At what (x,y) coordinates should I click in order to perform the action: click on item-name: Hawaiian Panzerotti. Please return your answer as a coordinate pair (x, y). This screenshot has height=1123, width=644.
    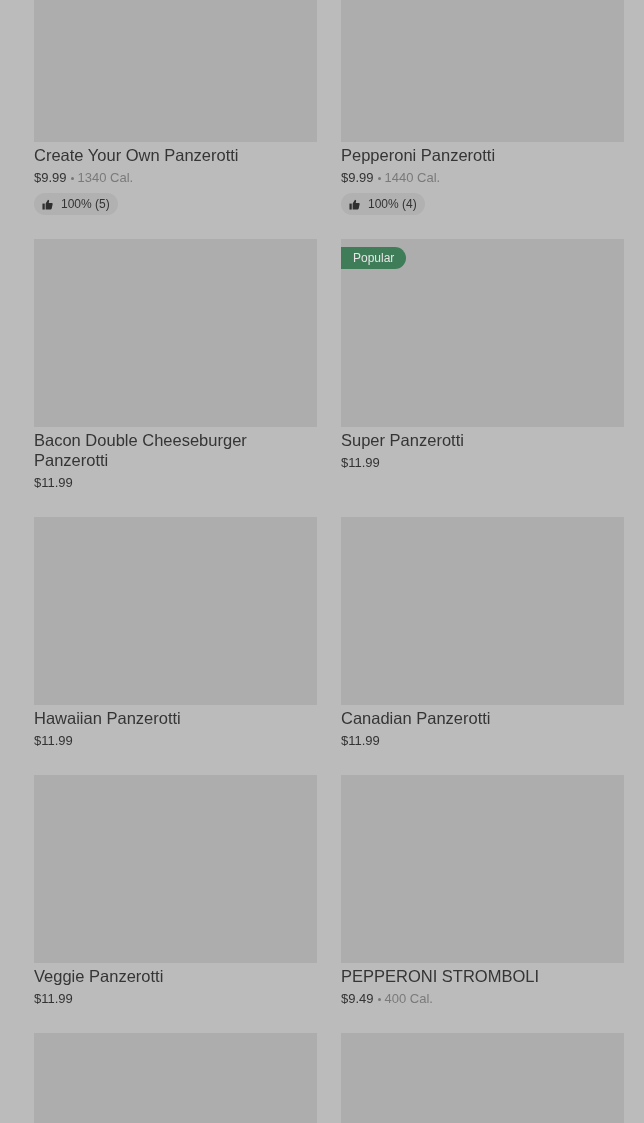
    Looking at the image, I should click on (107, 718).